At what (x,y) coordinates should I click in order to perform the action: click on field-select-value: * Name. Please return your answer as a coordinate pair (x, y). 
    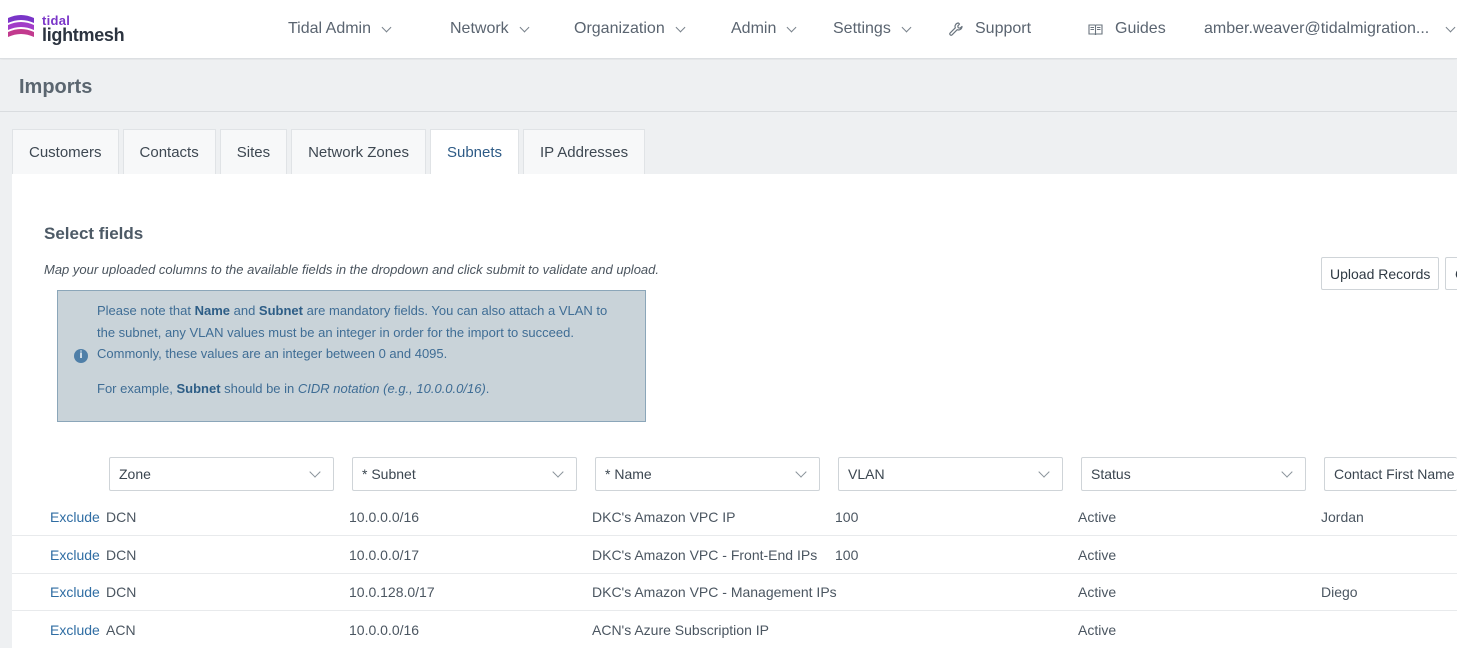
    Looking at the image, I should click on (628, 474).